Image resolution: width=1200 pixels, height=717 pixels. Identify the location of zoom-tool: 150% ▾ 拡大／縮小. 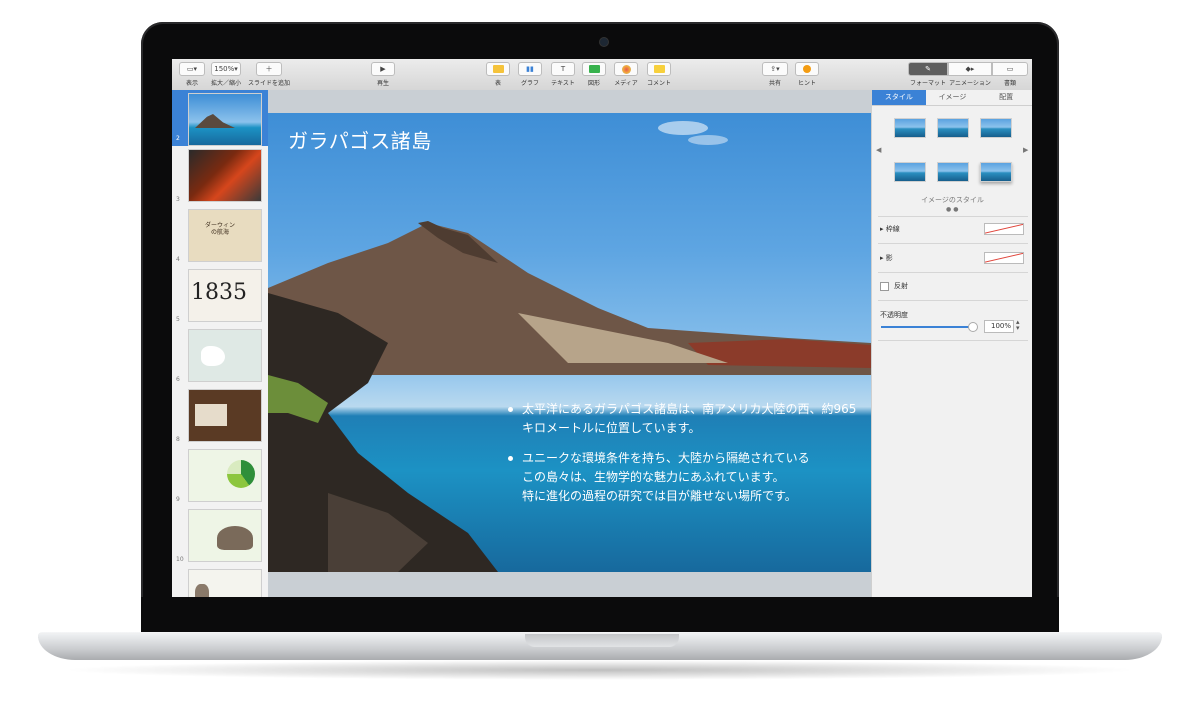
(226, 74).